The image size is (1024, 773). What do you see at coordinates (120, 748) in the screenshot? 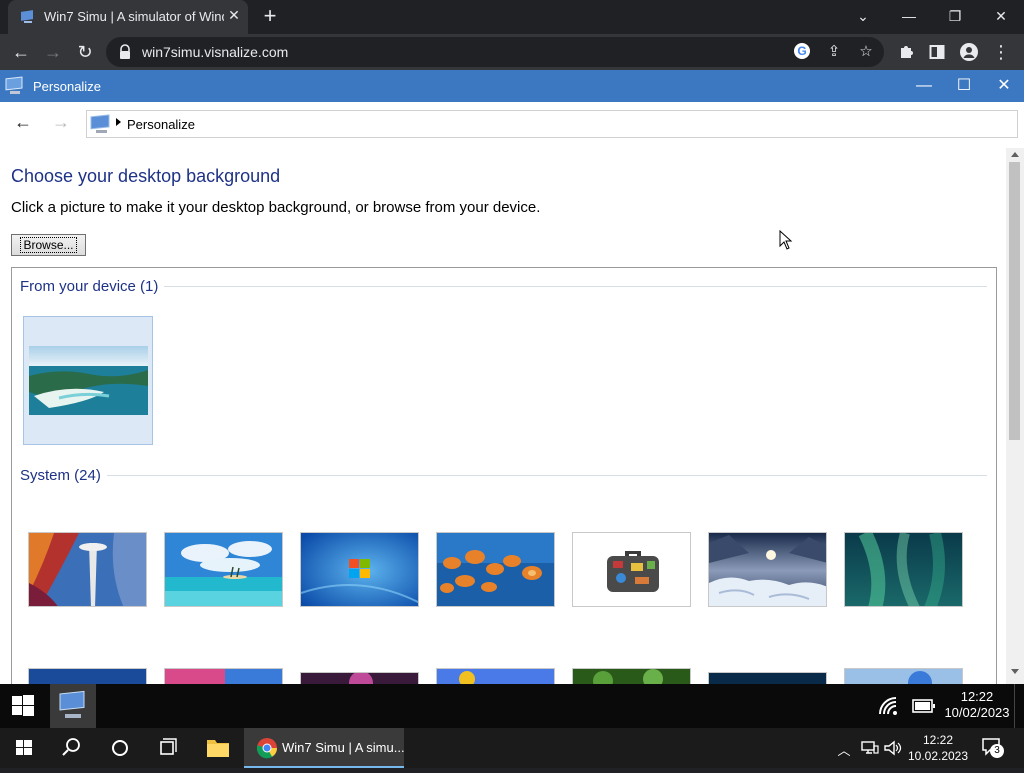
I see `cortana-icon` at bounding box center [120, 748].